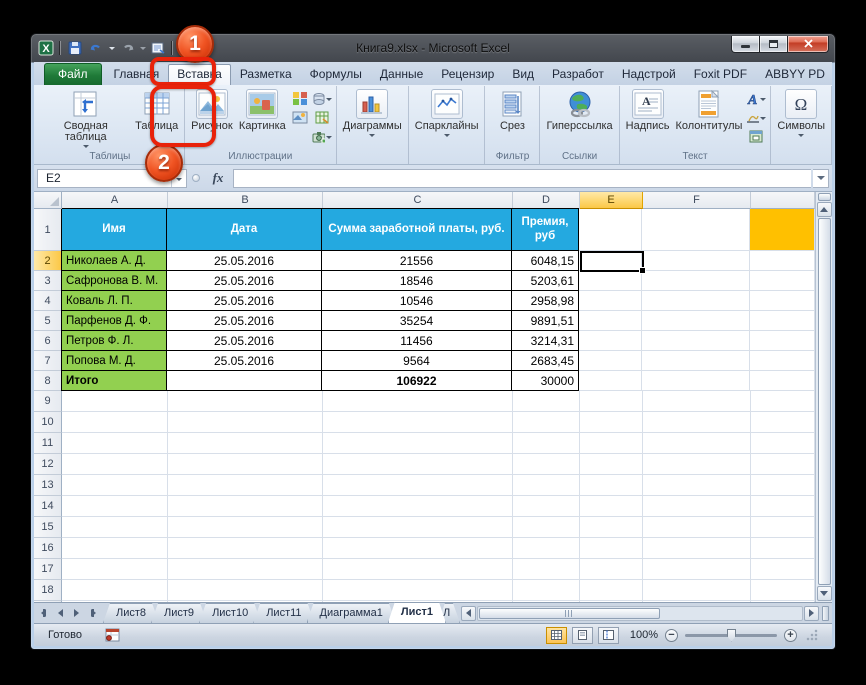 This screenshot has height=685, width=866. What do you see at coordinates (179, 613) in the screenshot?
I see `sheet-tab-list9: Лист9` at bounding box center [179, 613].